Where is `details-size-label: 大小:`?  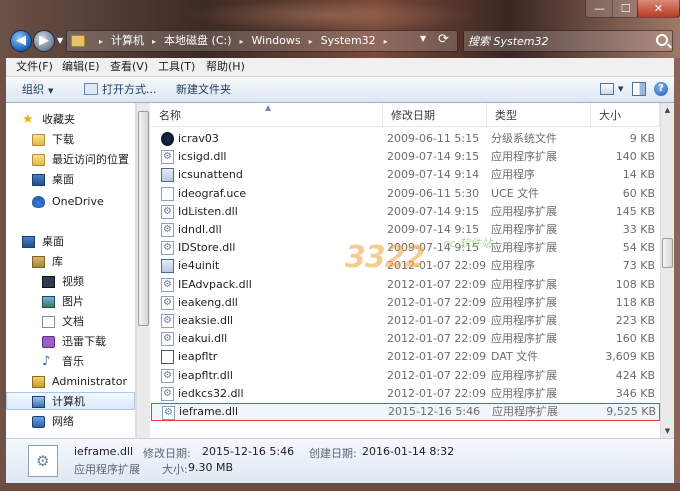 details-size-label: 大小: is located at coordinates (175, 469).